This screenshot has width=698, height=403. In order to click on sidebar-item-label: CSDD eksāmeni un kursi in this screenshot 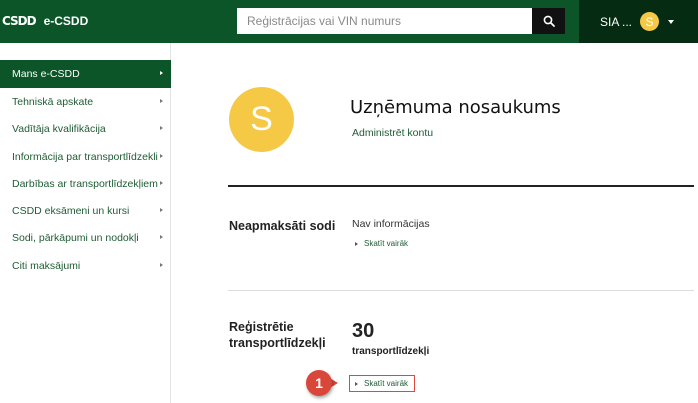, I will do `click(71, 211)`.